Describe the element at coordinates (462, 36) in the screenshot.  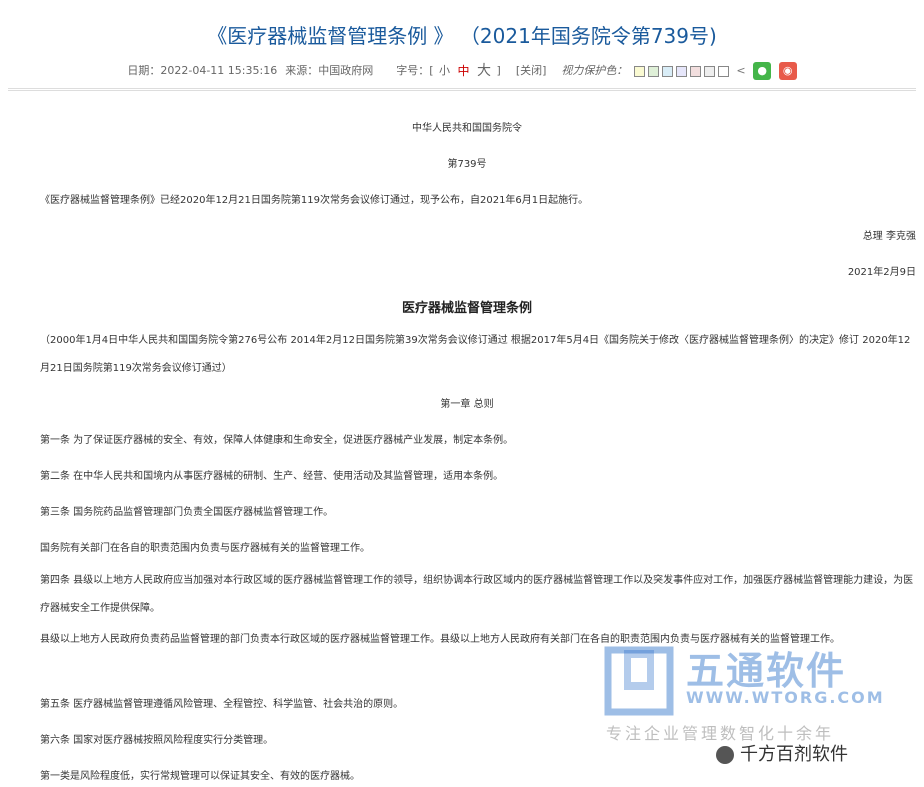
I see `article-title: 《医疗器械监督管理条例 》 （2021年国务院令第739号)` at that location.